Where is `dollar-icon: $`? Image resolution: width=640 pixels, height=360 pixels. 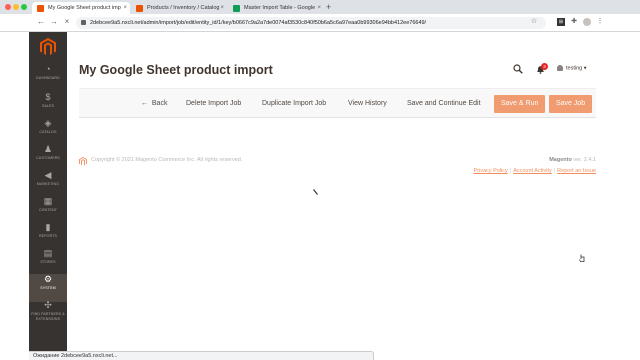 dollar-icon: $ is located at coordinates (48, 97).